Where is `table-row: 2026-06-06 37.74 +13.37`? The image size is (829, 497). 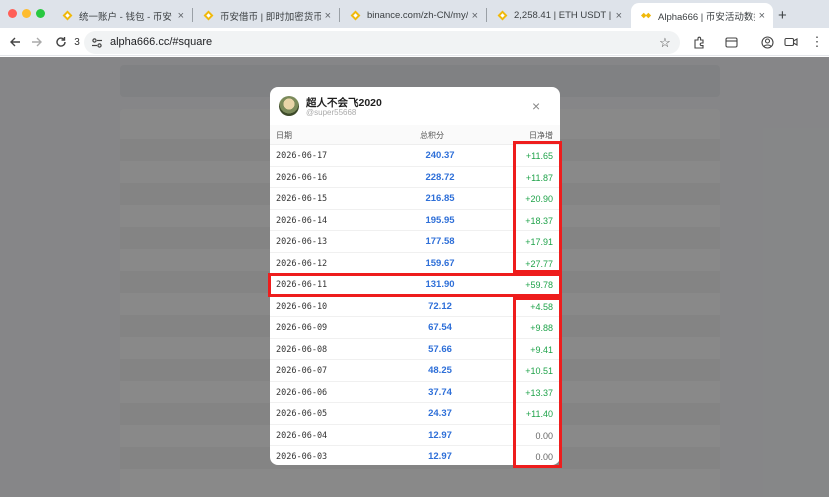
table-row: 2026-06-06 37.74 +13.37 is located at coordinates (415, 392).